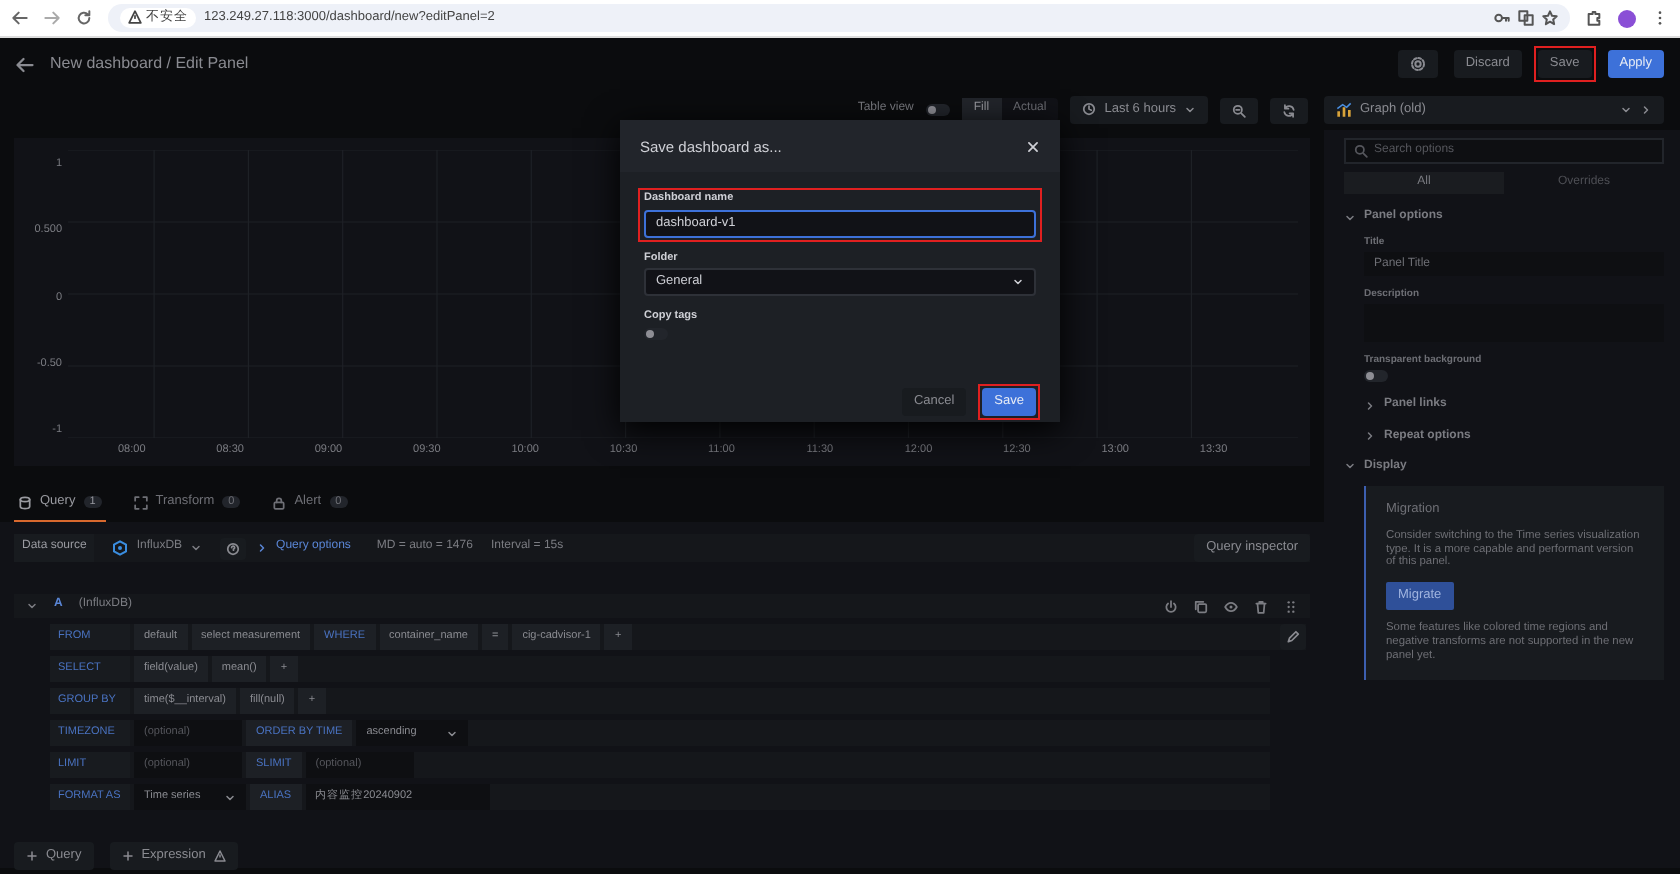  I want to click on zoom-out-icon, so click(1239, 110).